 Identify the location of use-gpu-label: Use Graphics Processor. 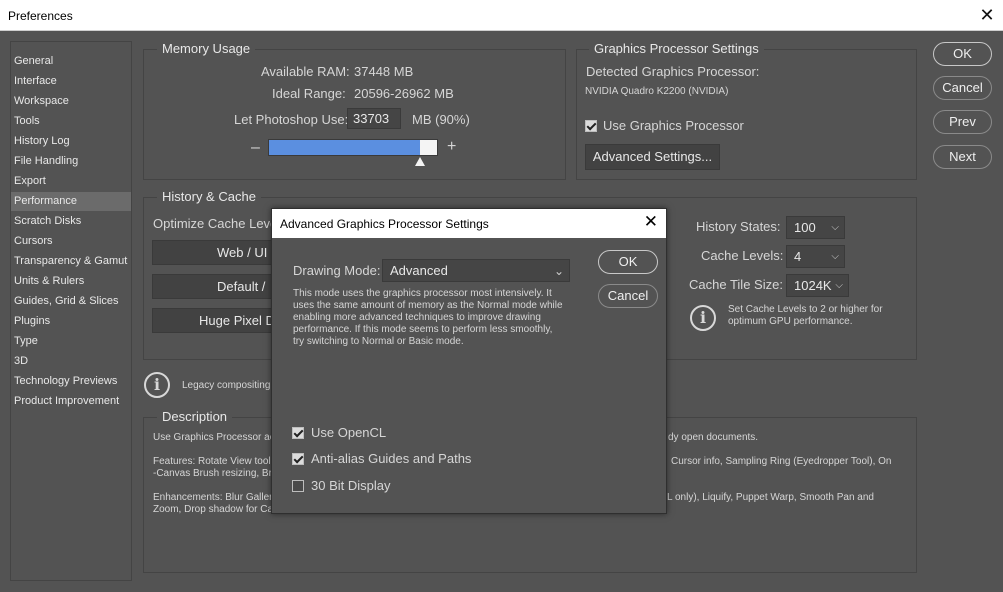
(673, 125).